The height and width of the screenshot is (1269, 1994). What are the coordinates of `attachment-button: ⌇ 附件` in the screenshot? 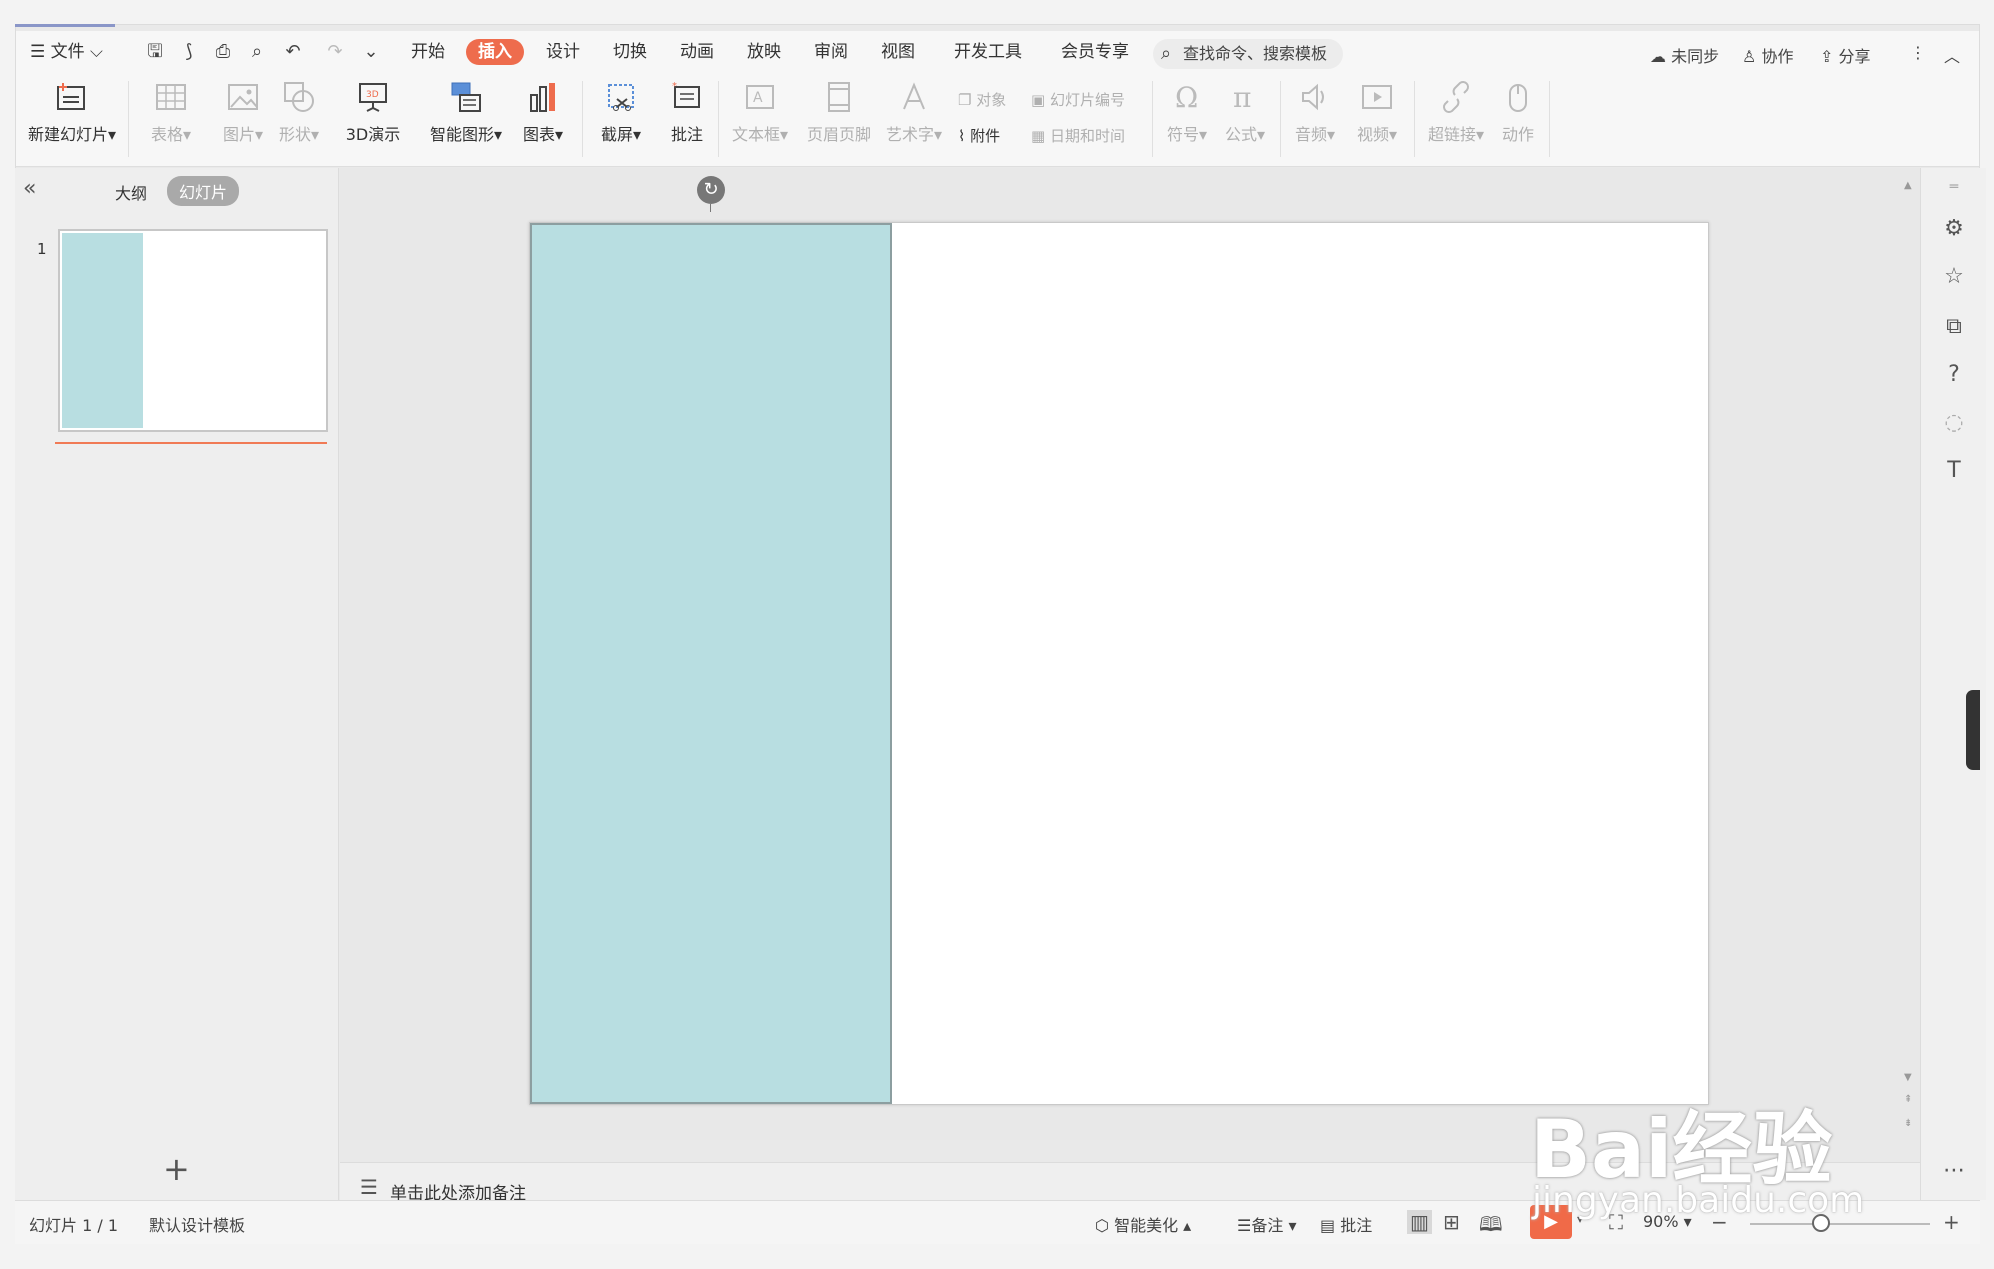 It's located at (979, 135).